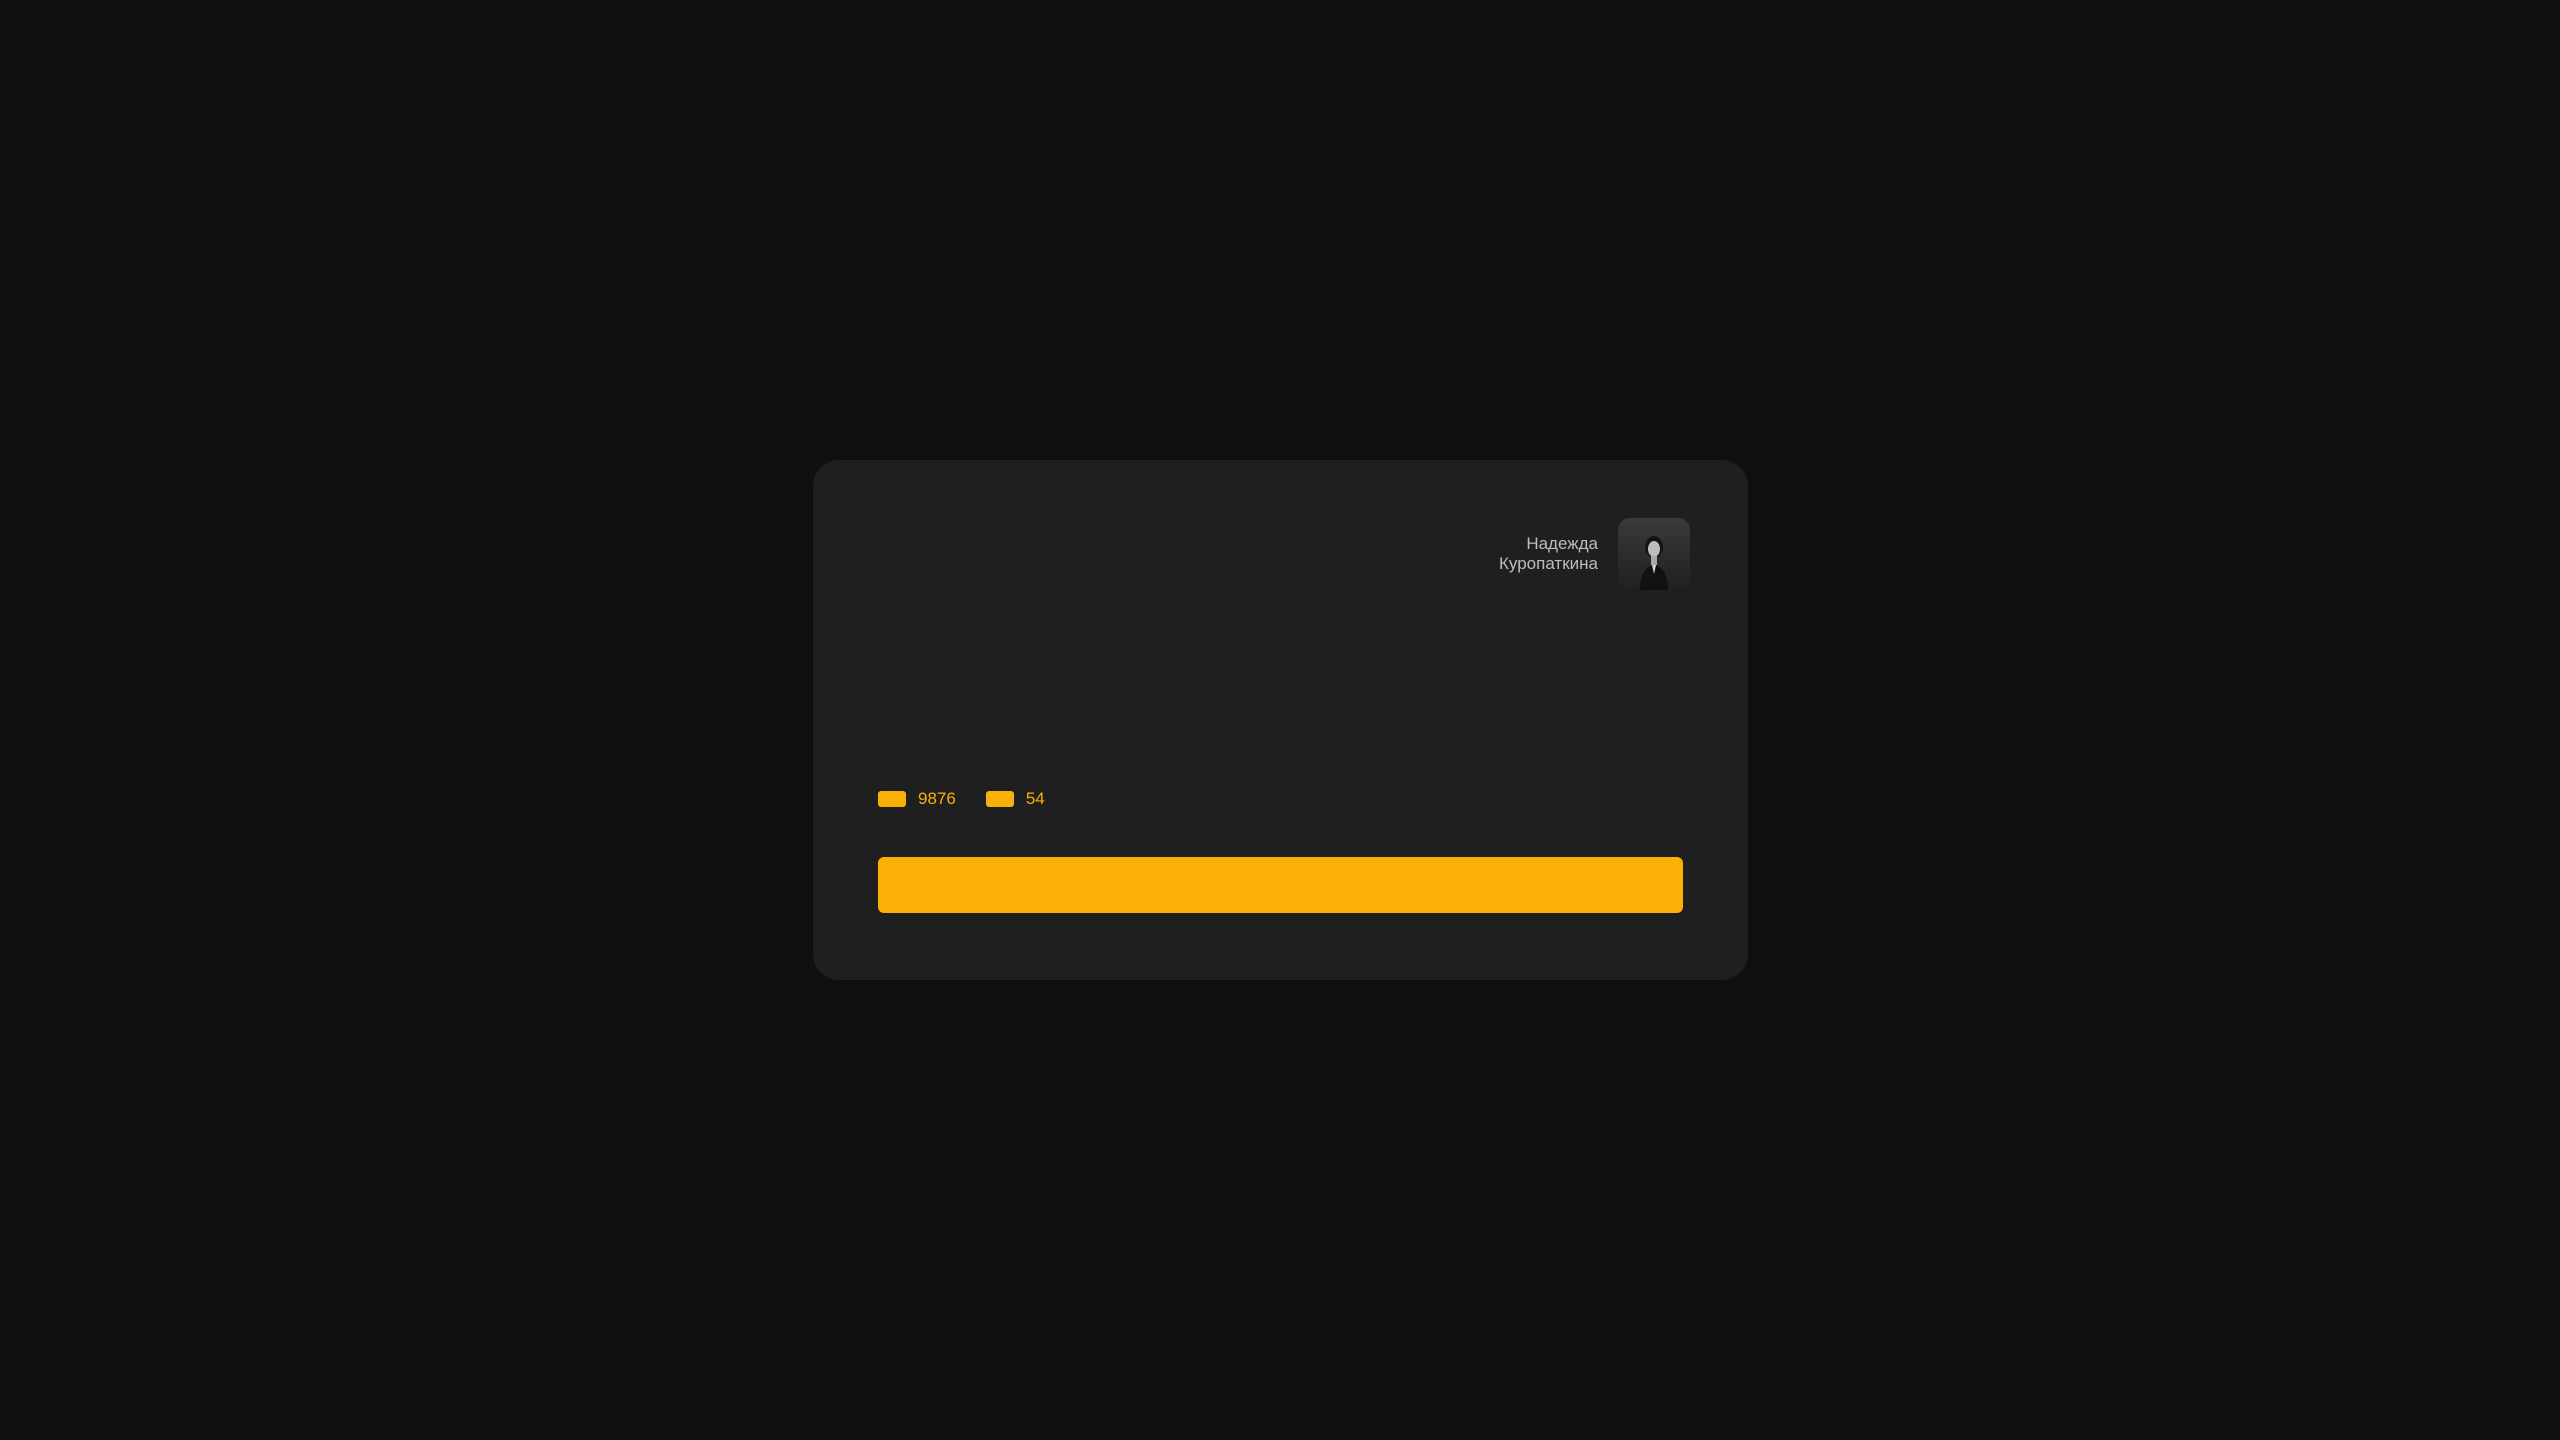 This screenshot has width=2560, height=1440. I want to click on avatar, so click(1654, 554).